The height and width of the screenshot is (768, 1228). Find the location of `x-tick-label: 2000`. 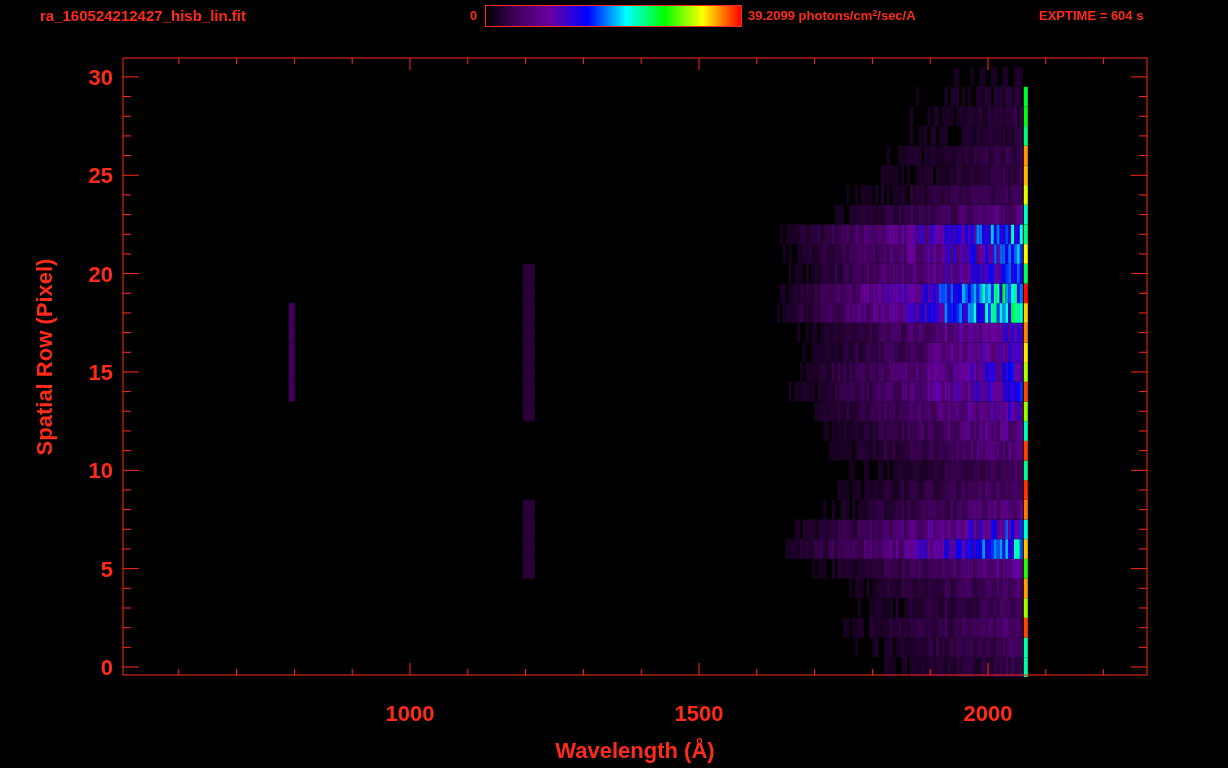

x-tick-label: 2000 is located at coordinates (988, 713).